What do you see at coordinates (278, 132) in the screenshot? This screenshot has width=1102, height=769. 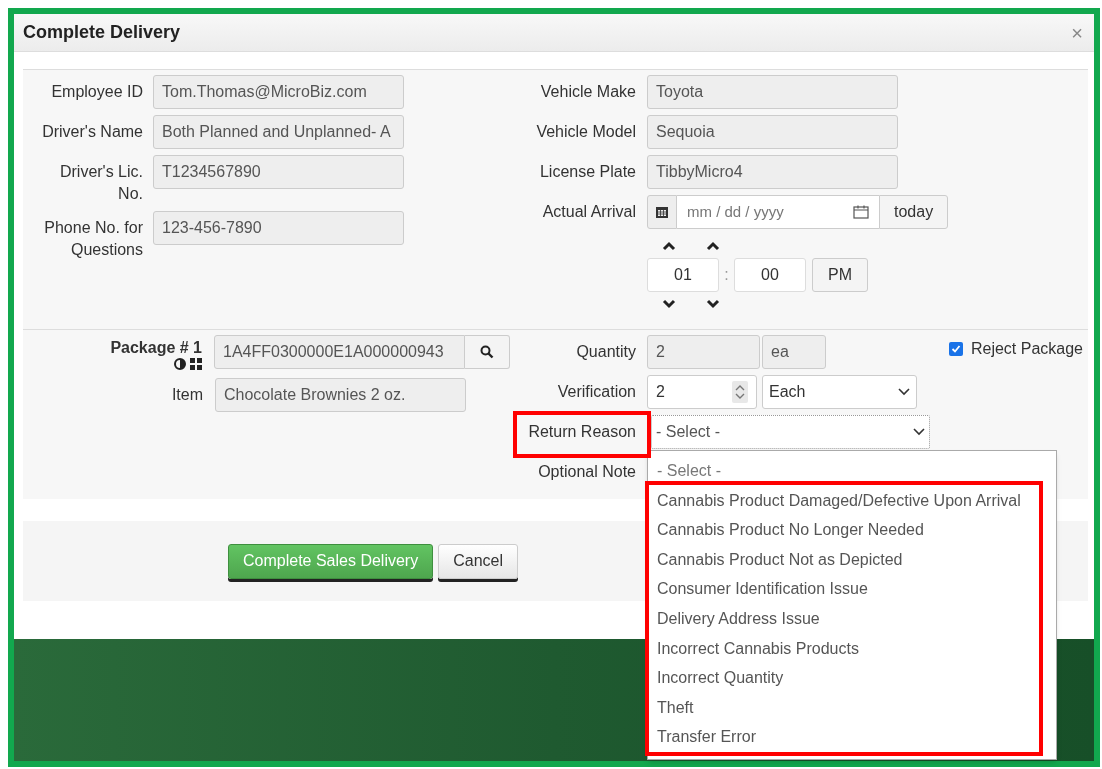 I see `input-field: Both Planned and Unplanned- A` at bounding box center [278, 132].